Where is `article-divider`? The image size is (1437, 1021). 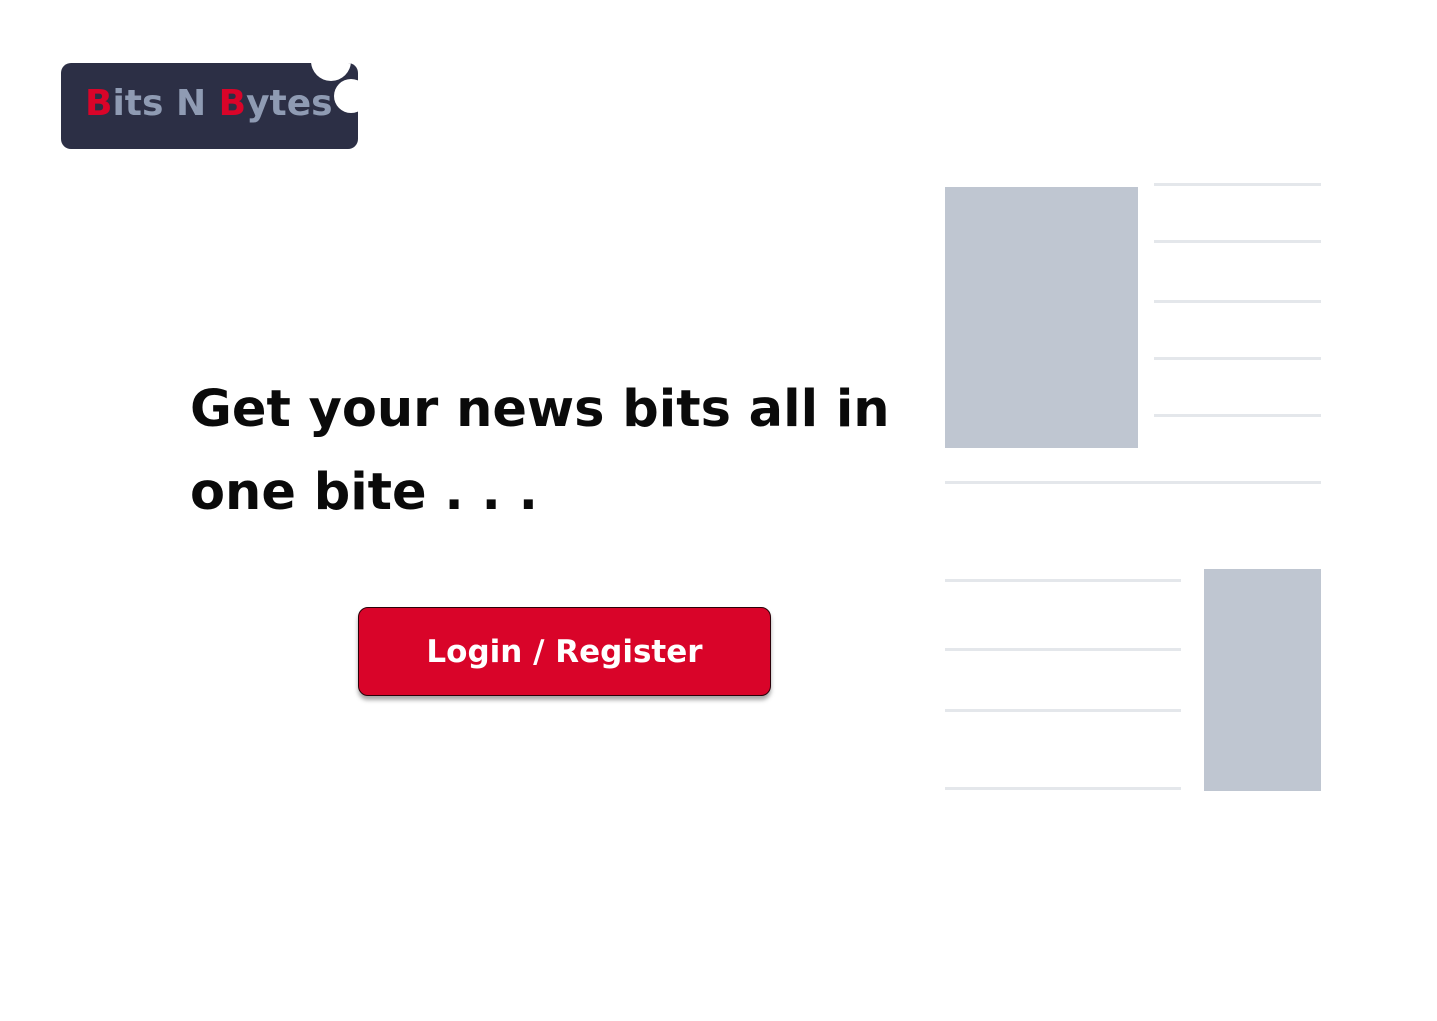 article-divider is located at coordinates (1133, 482).